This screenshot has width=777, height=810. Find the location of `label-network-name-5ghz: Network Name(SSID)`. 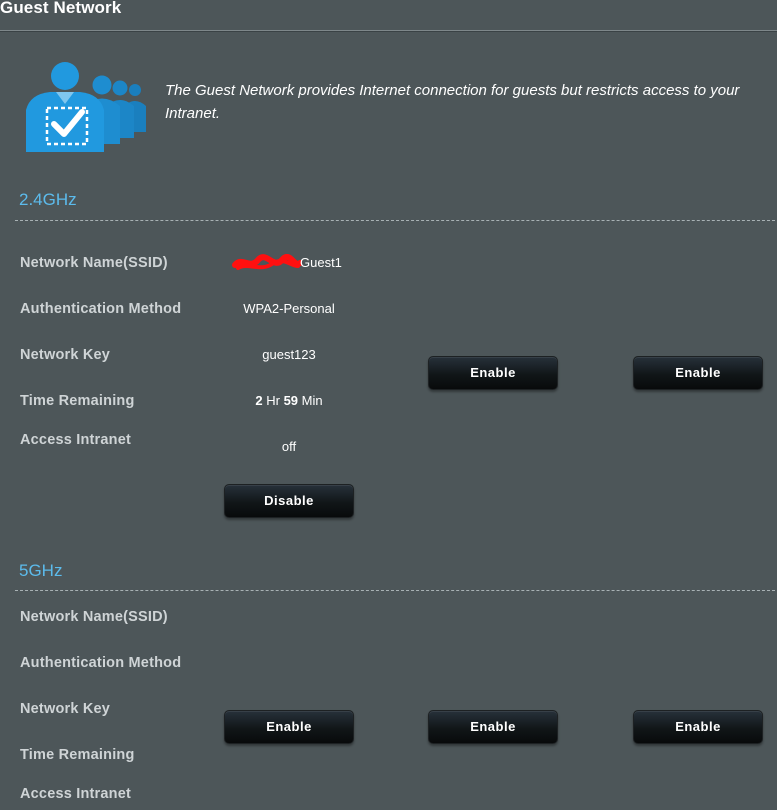

label-network-name-5ghz: Network Name(SSID) is located at coordinates (94, 617).